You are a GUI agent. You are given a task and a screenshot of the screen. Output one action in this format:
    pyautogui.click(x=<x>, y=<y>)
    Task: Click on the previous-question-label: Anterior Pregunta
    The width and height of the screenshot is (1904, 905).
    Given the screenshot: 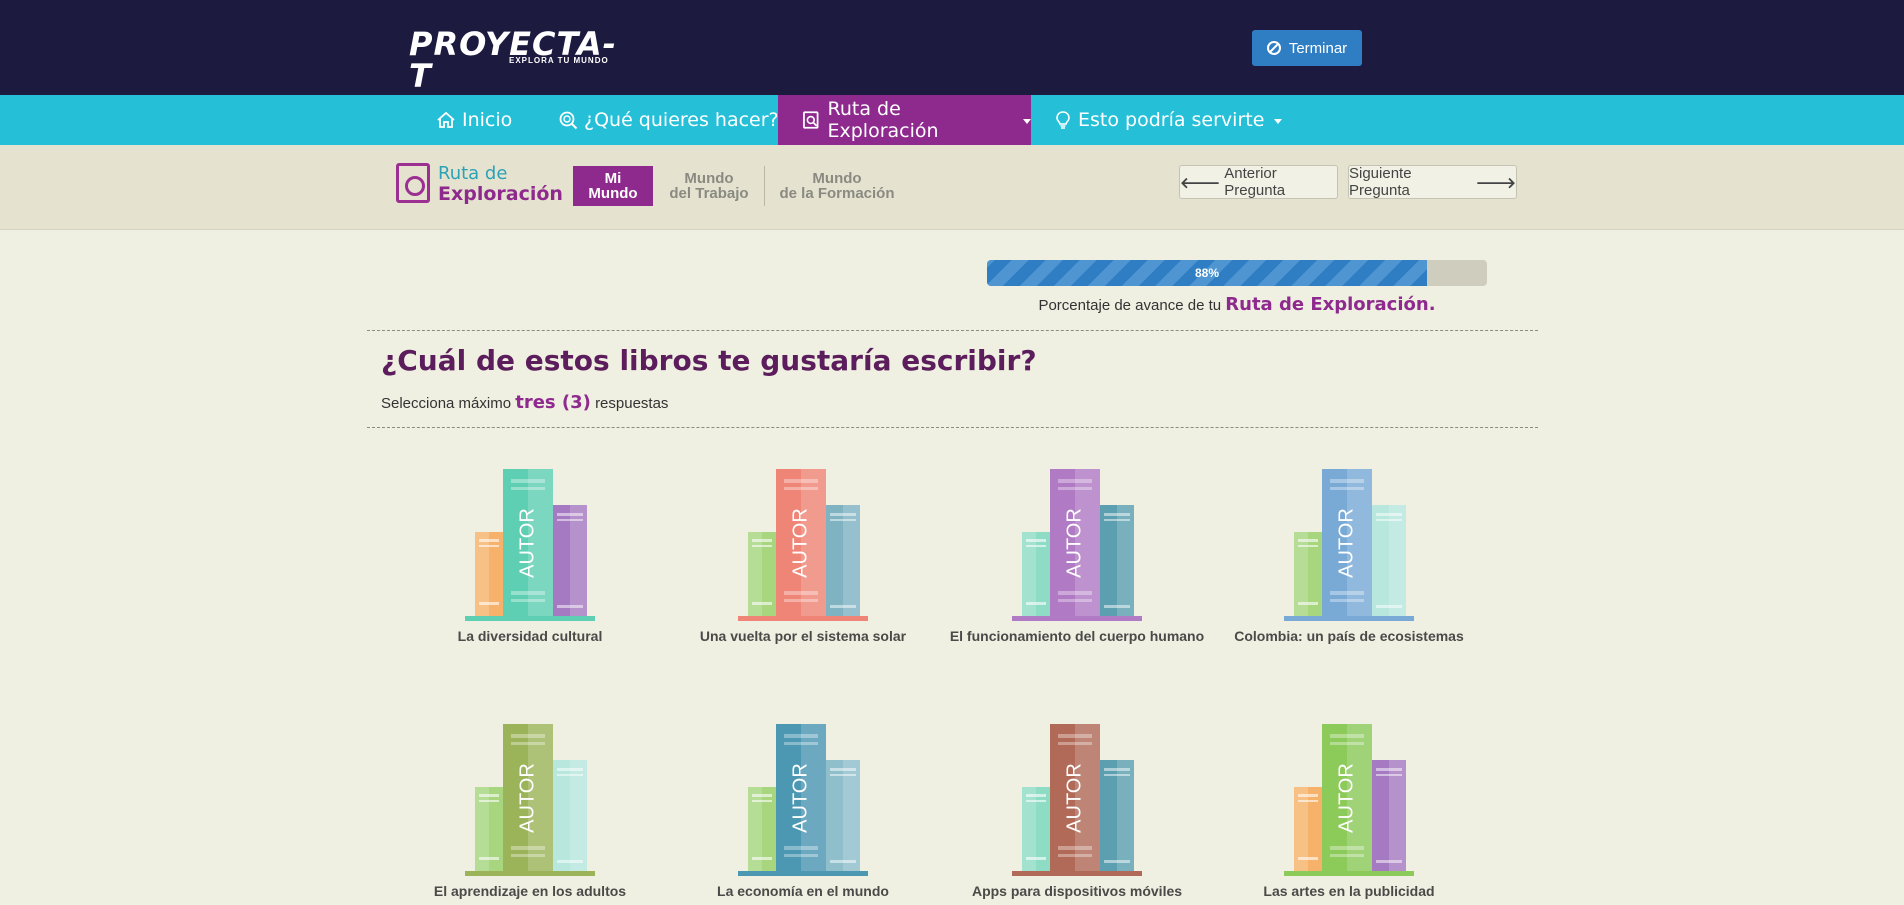 What is the action you would take?
    pyautogui.click(x=1255, y=182)
    